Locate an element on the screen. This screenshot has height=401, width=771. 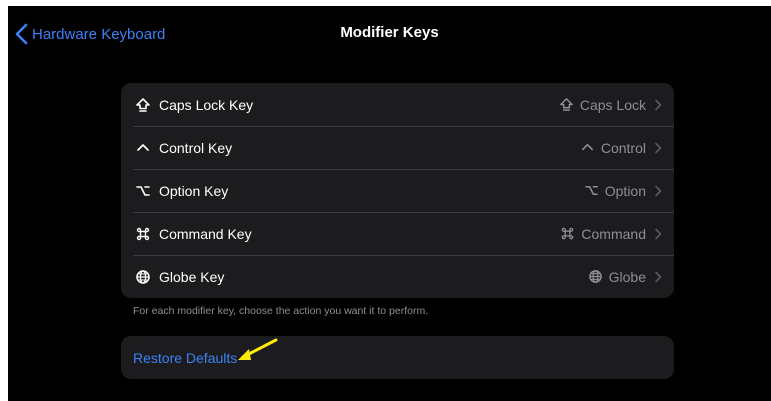
control-key-value: Control is located at coordinates (613, 148).